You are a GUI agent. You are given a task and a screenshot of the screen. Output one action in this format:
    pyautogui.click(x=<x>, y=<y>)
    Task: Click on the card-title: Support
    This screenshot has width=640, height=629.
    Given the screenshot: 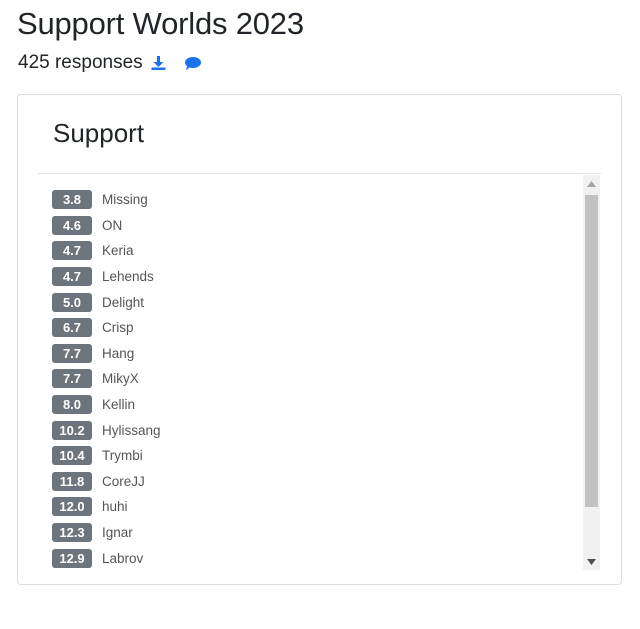 What is the action you would take?
    pyautogui.click(x=99, y=133)
    